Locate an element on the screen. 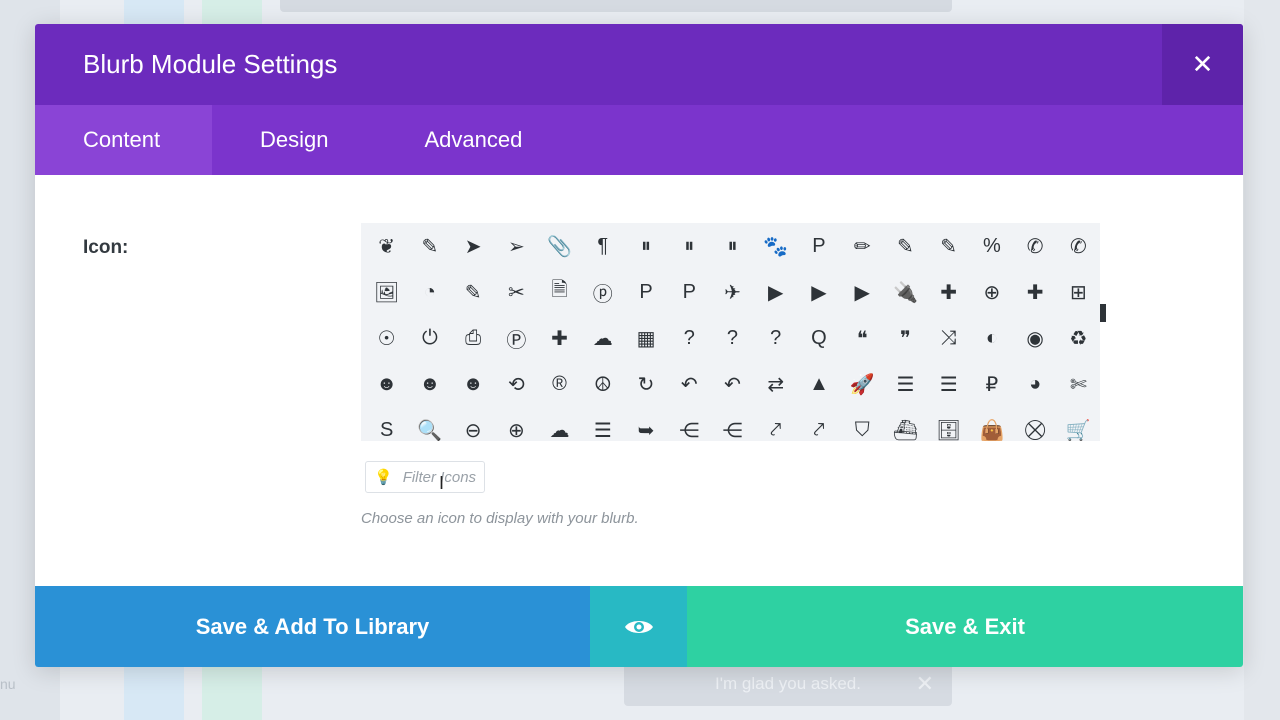 This screenshot has width=1280, height=720. icon-option: ⇄ is located at coordinates (775, 384).